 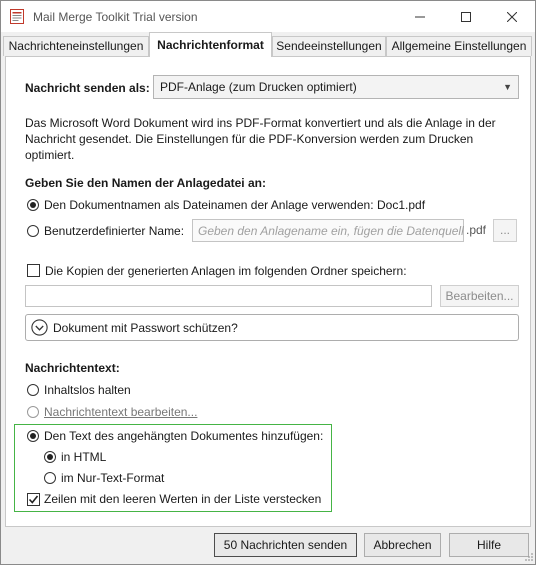 I want to click on password-expander: Dokument mit Passwort schützen?, so click(x=272, y=327).